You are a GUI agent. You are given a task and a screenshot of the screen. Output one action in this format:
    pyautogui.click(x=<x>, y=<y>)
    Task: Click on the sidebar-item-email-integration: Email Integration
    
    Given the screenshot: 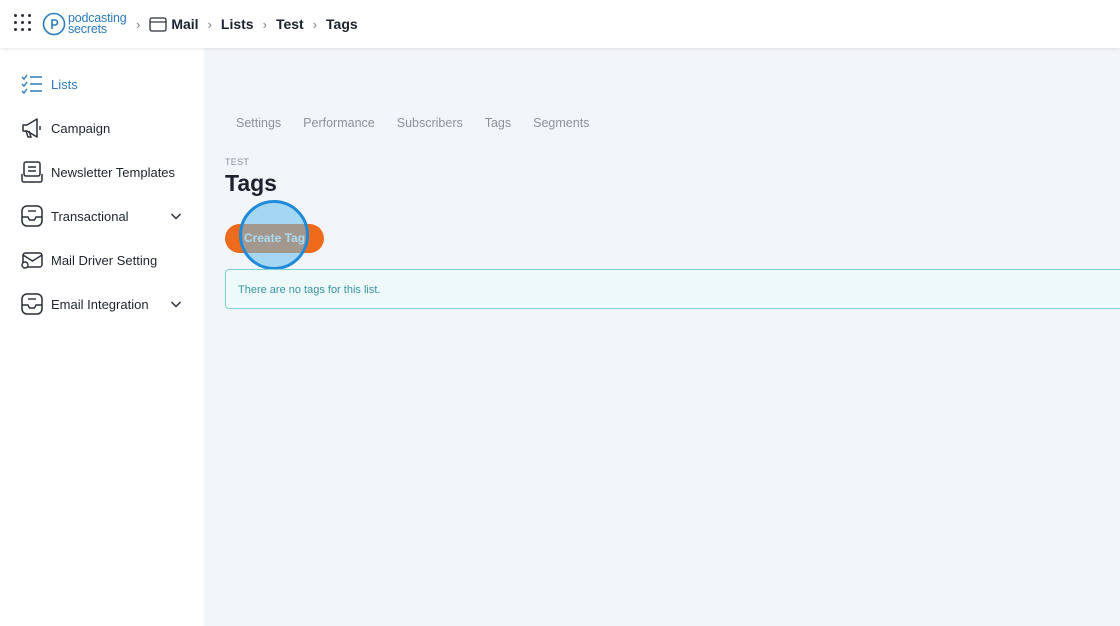 What is the action you would take?
    pyautogui.click(x=105, y=304)
    